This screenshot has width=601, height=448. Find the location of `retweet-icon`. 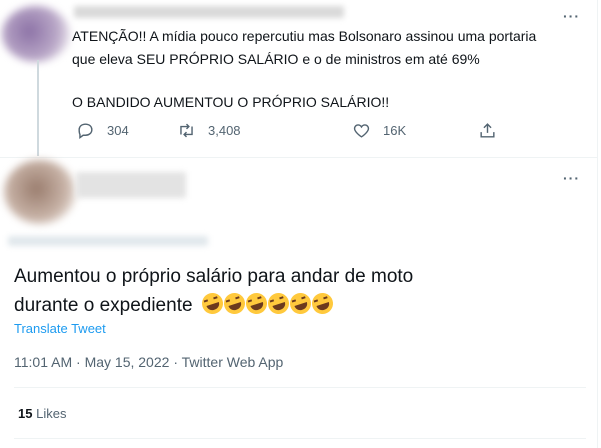

retweet-icon is located at coordinates (186, 130).